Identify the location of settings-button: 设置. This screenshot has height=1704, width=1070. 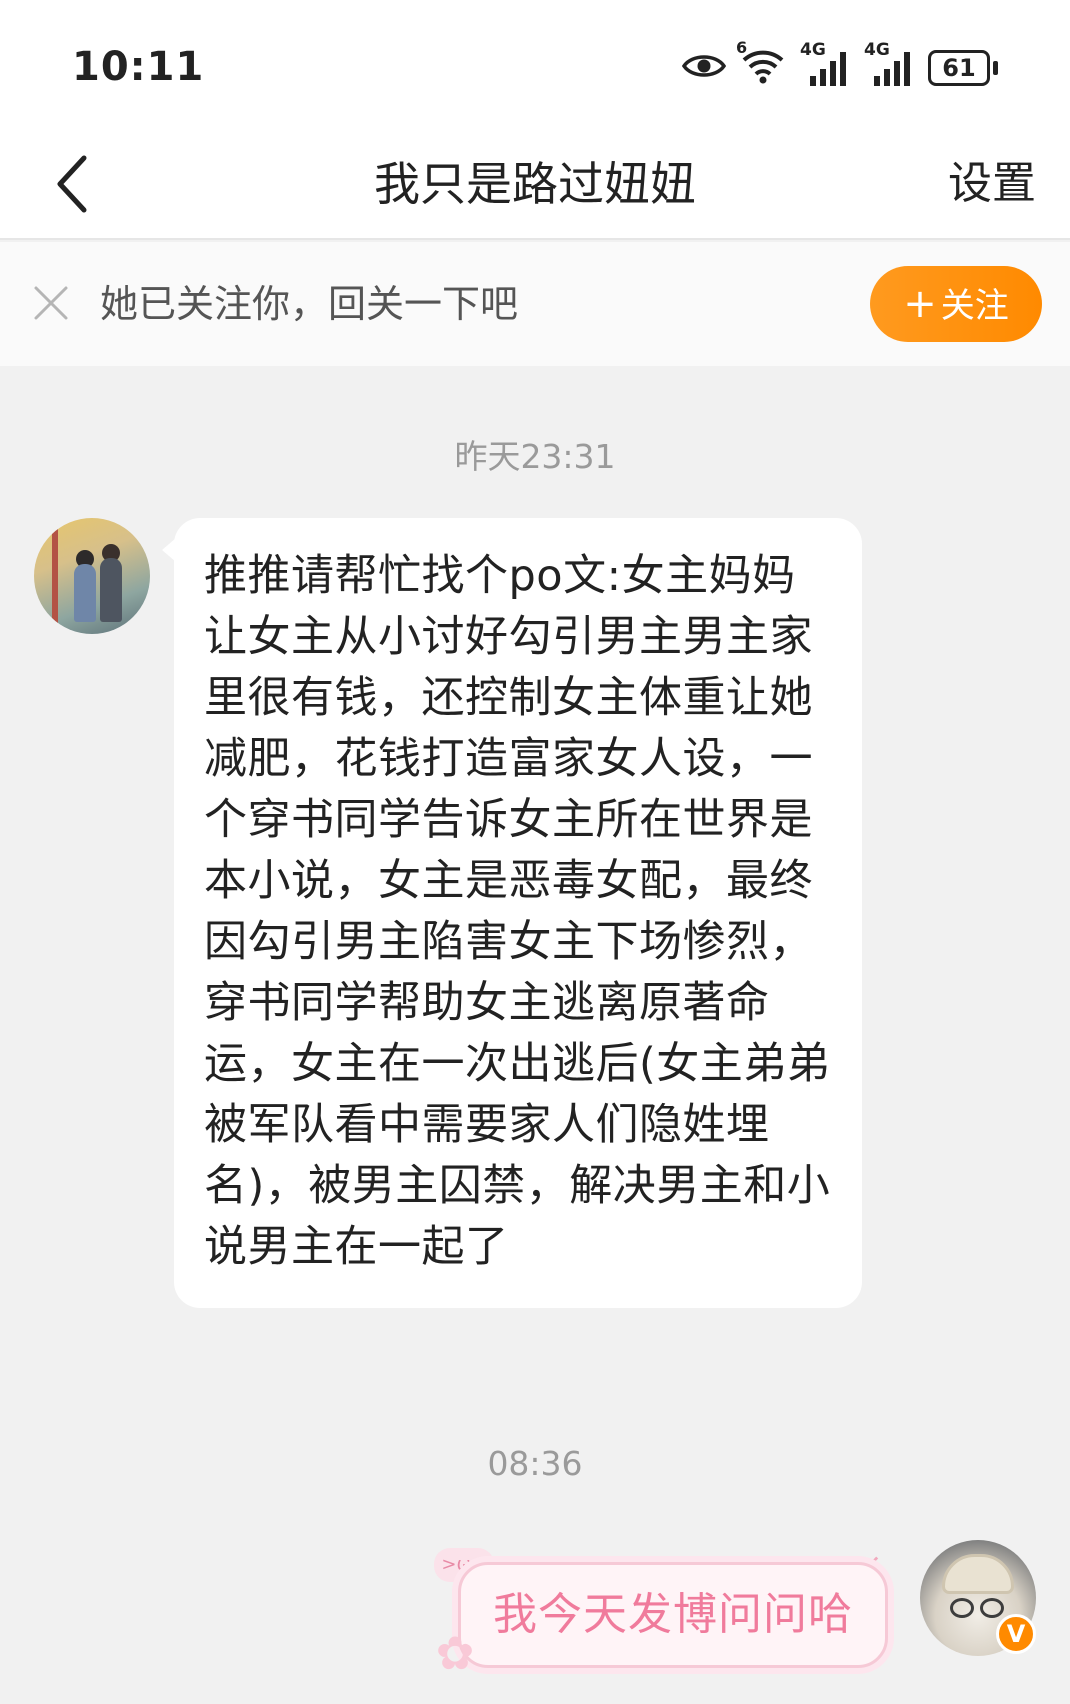
(992, 184).